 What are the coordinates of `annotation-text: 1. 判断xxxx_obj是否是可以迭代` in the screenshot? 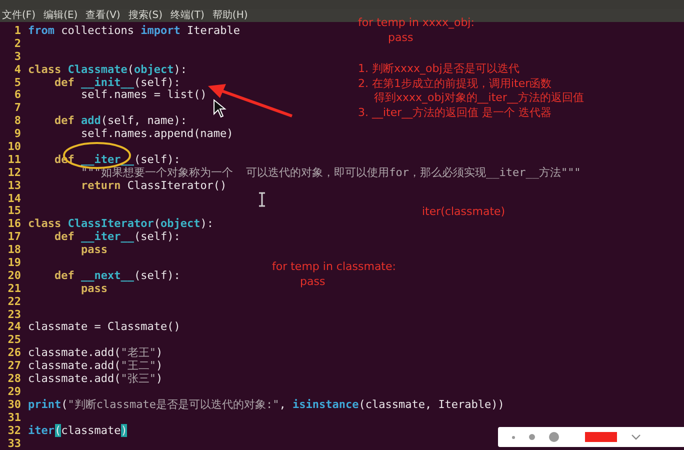 It's located at (439, 69).